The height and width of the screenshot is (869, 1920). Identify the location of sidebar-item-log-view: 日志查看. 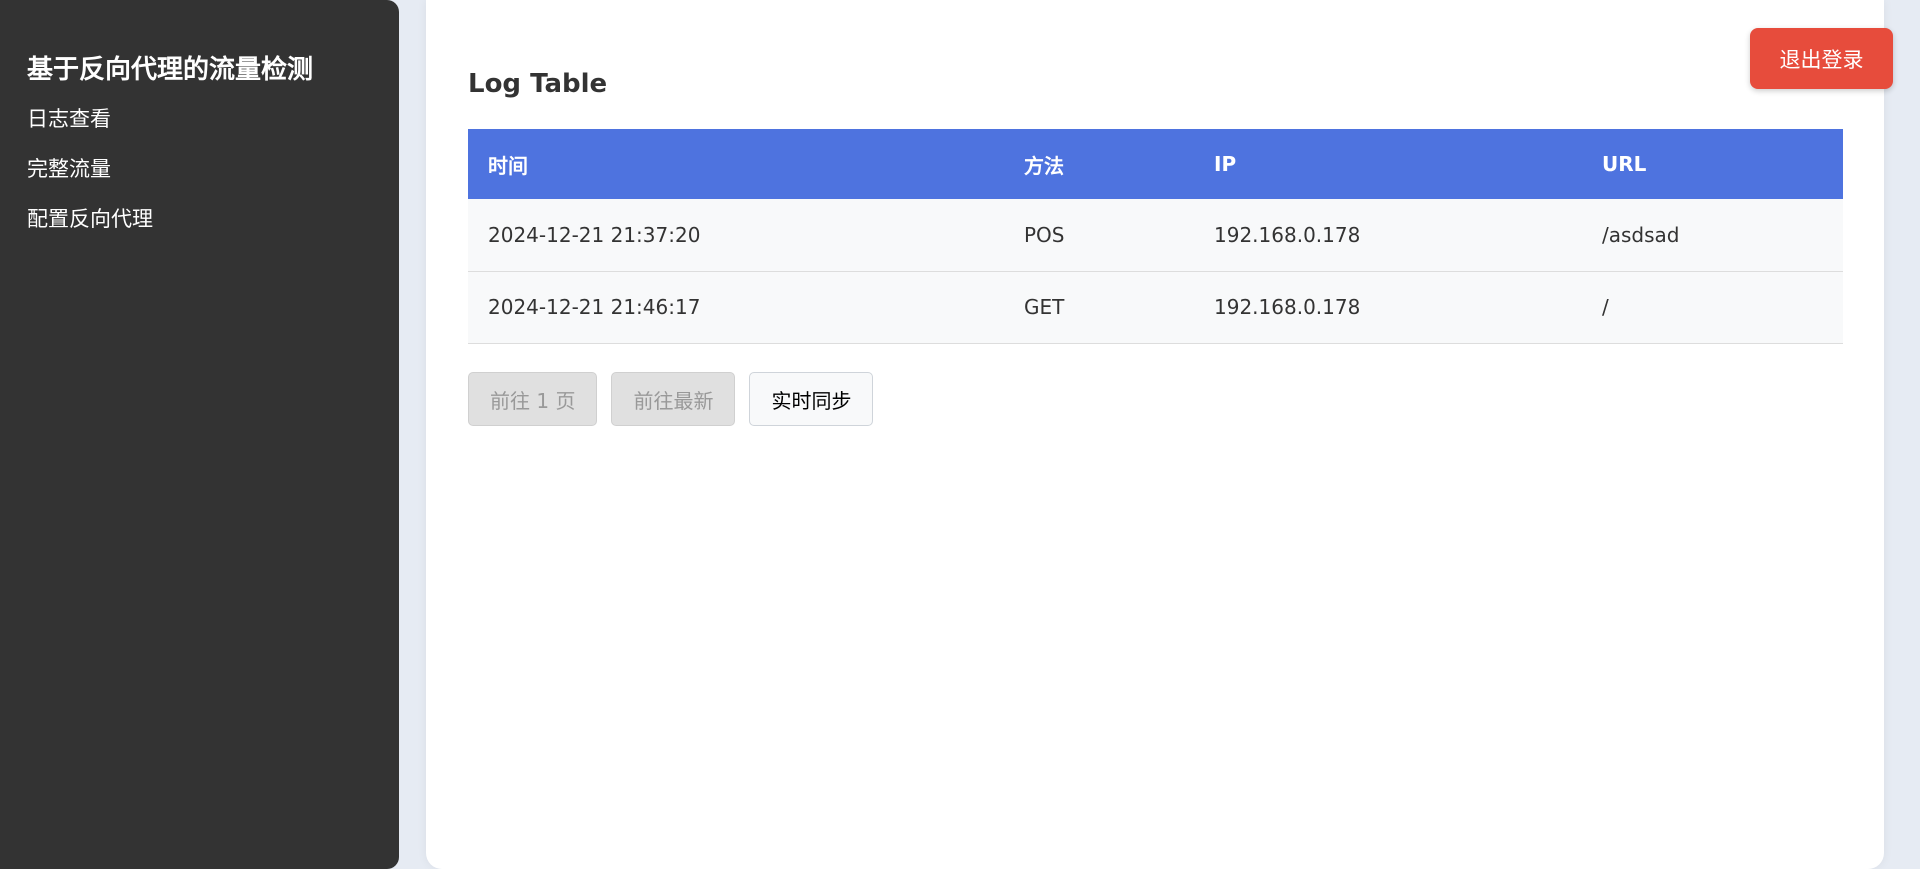
(213, 125).